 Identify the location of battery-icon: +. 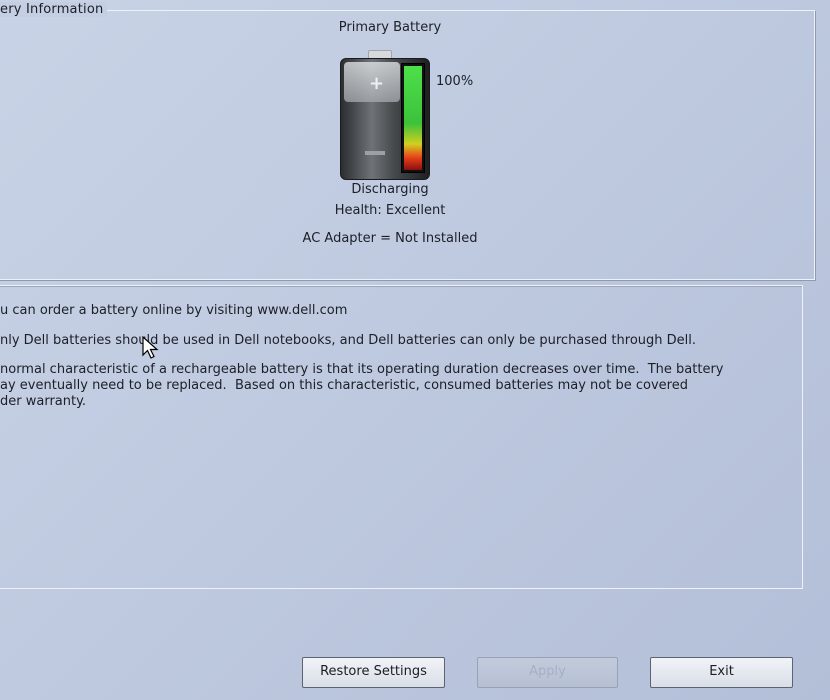
(385, 116).